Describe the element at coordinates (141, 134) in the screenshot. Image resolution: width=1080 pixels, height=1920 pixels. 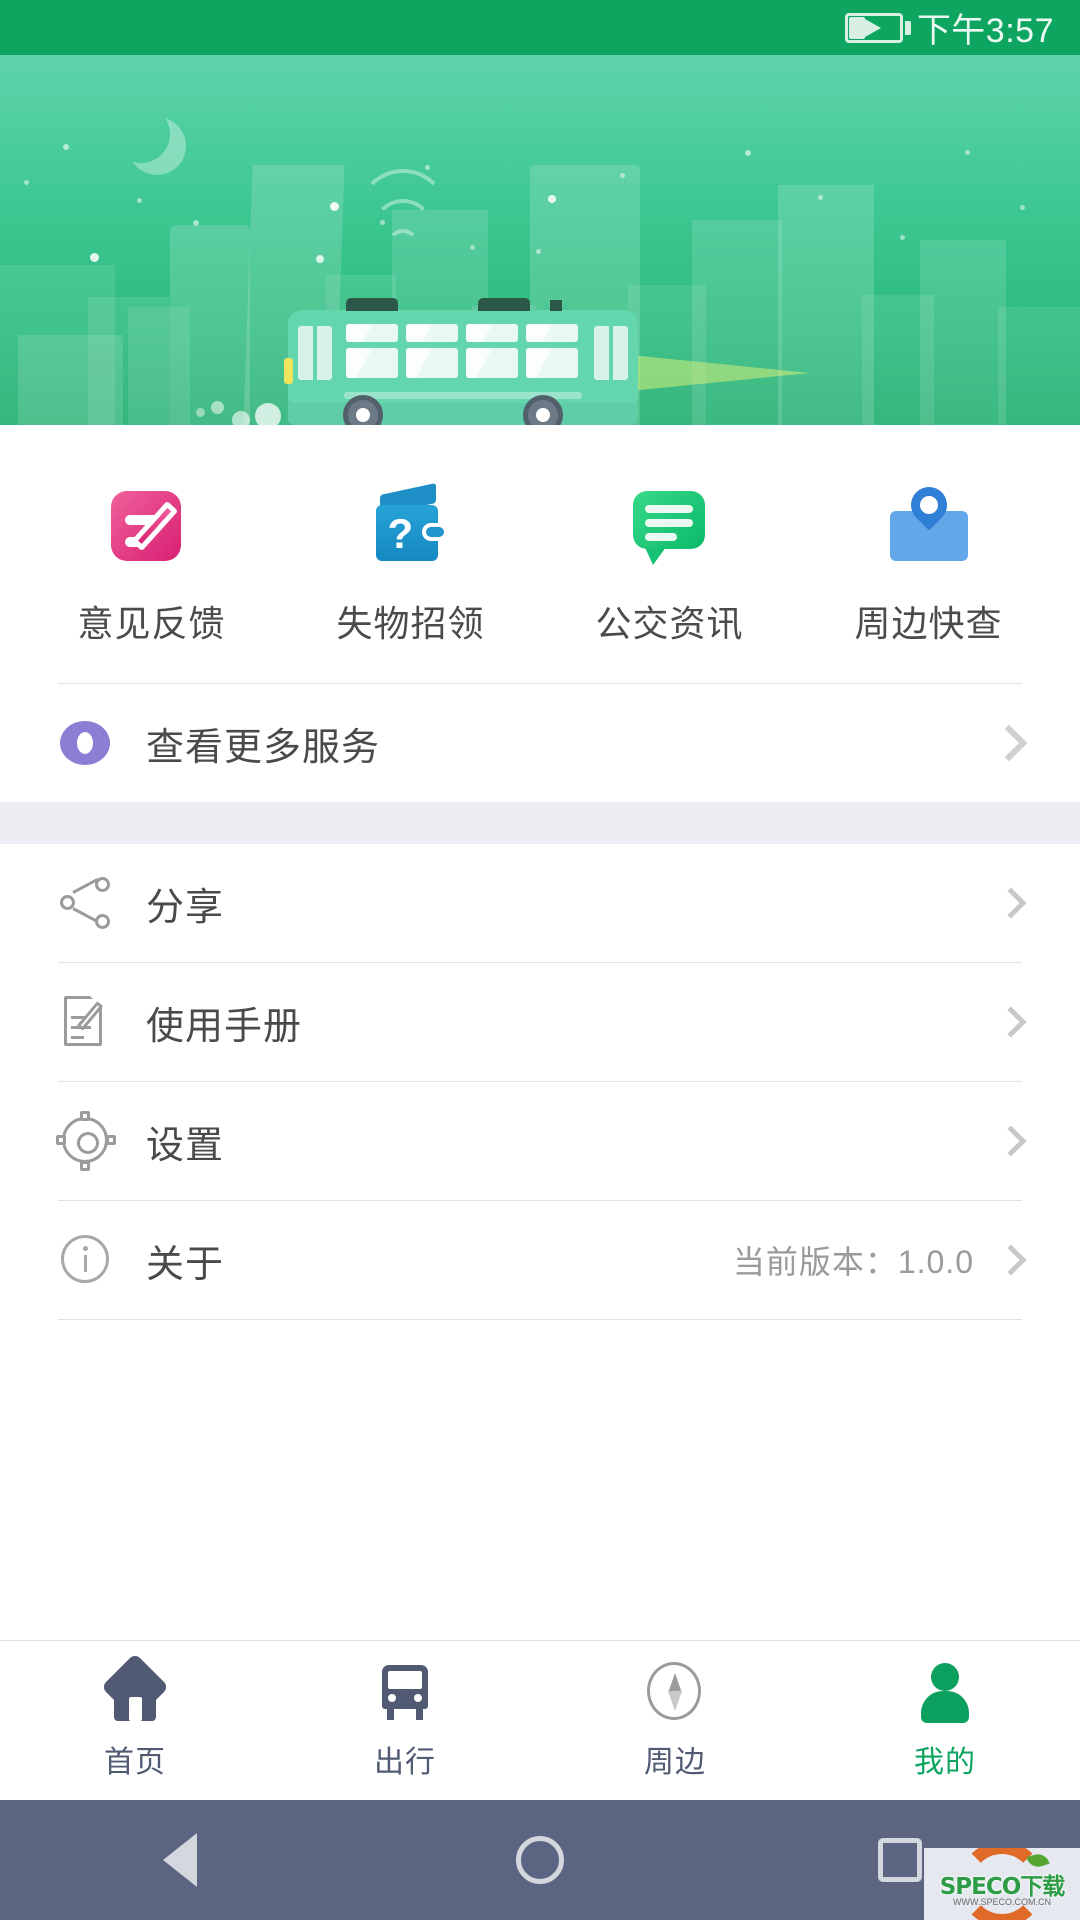
I see `moon-icon` at that location.